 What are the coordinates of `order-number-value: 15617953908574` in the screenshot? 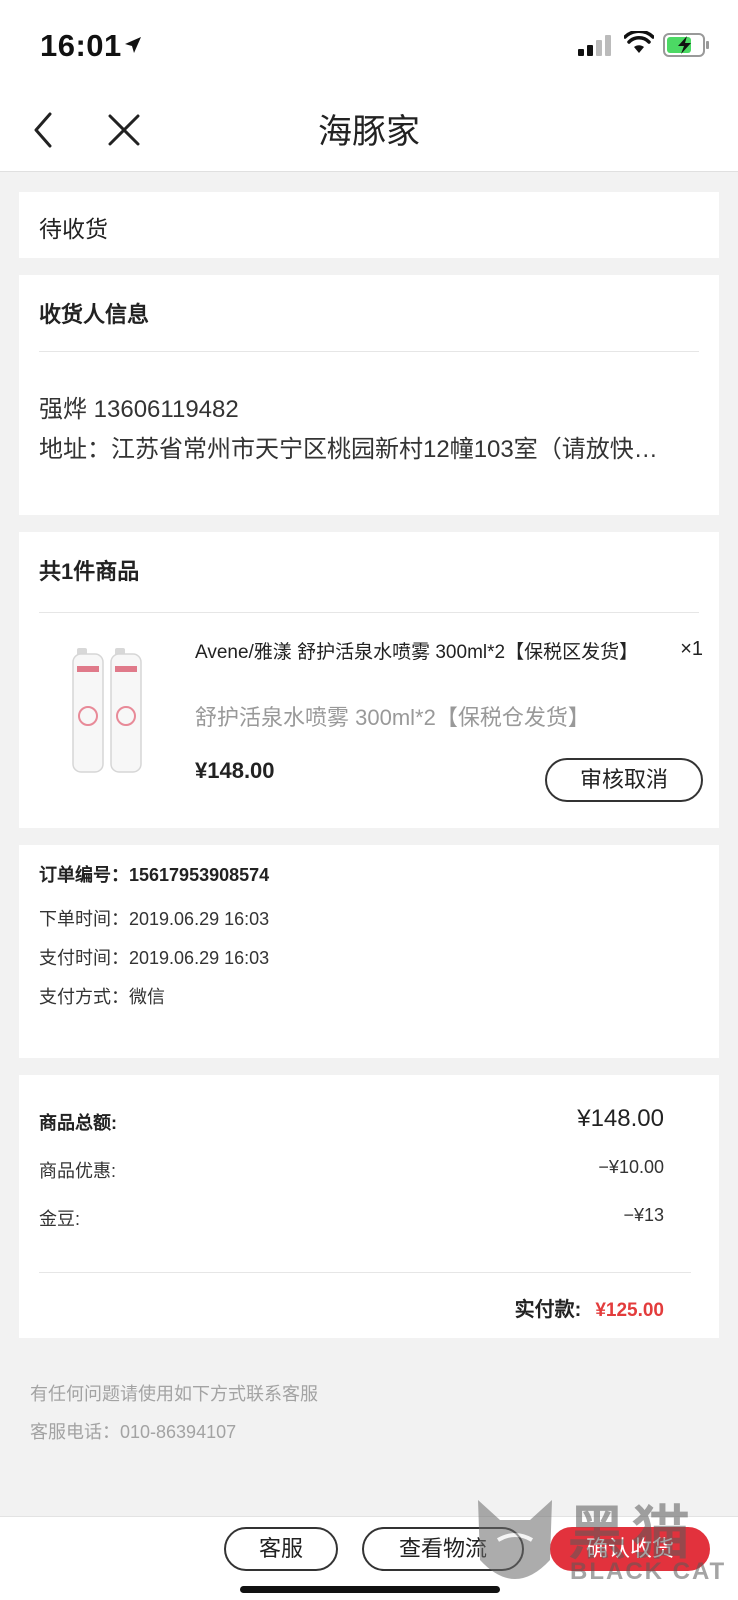 It's located at (199, 875).